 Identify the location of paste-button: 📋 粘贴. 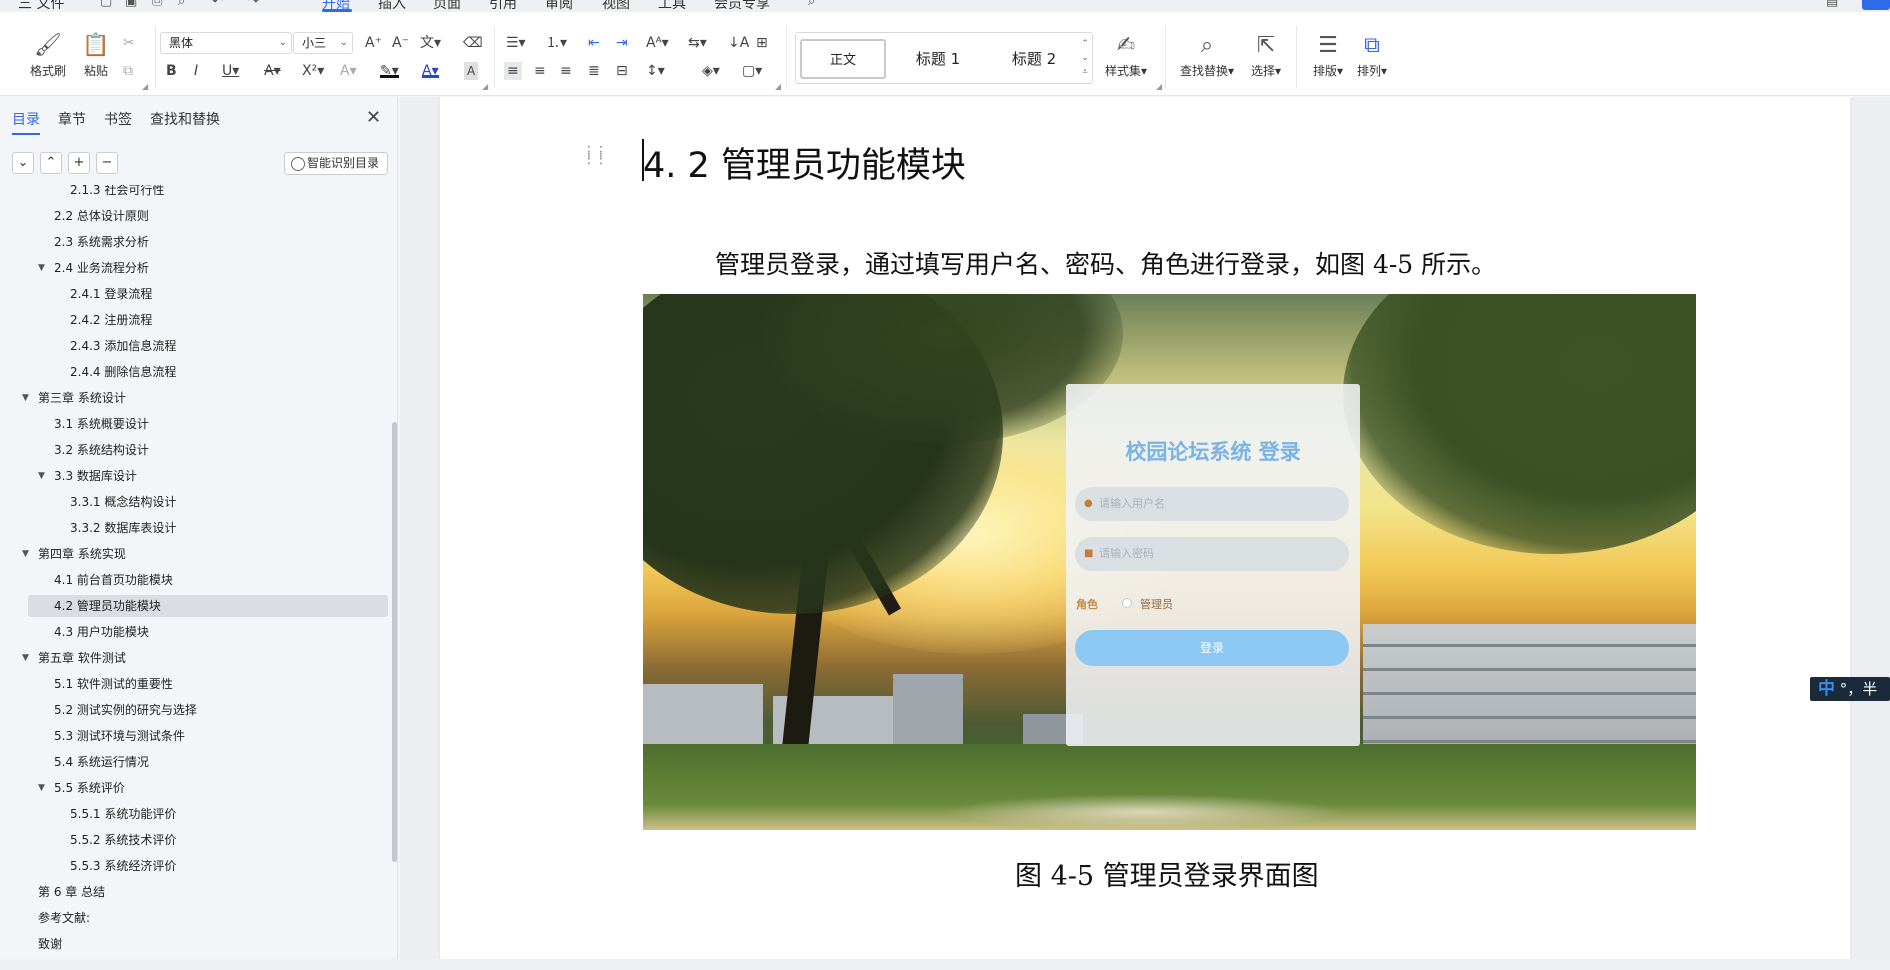
(96, 55).